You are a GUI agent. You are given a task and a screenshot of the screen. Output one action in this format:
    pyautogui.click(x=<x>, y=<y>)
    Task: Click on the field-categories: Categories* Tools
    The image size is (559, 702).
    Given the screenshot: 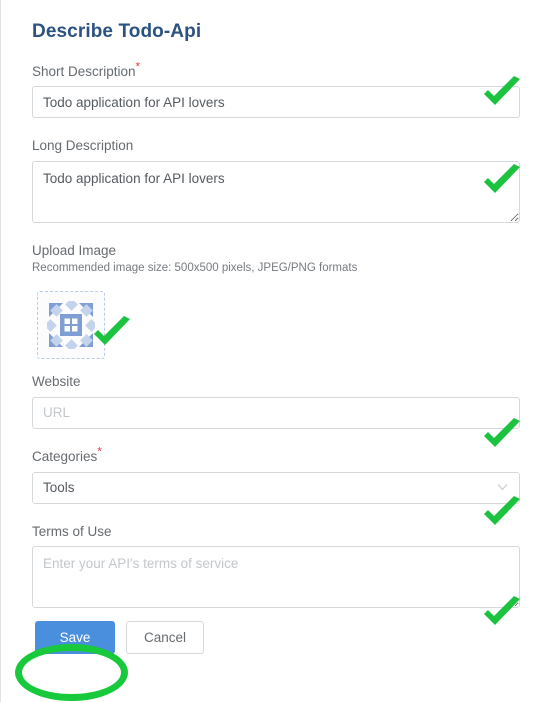 What is the action you would take?
    pyautogui.click(x=282, y=474)
    